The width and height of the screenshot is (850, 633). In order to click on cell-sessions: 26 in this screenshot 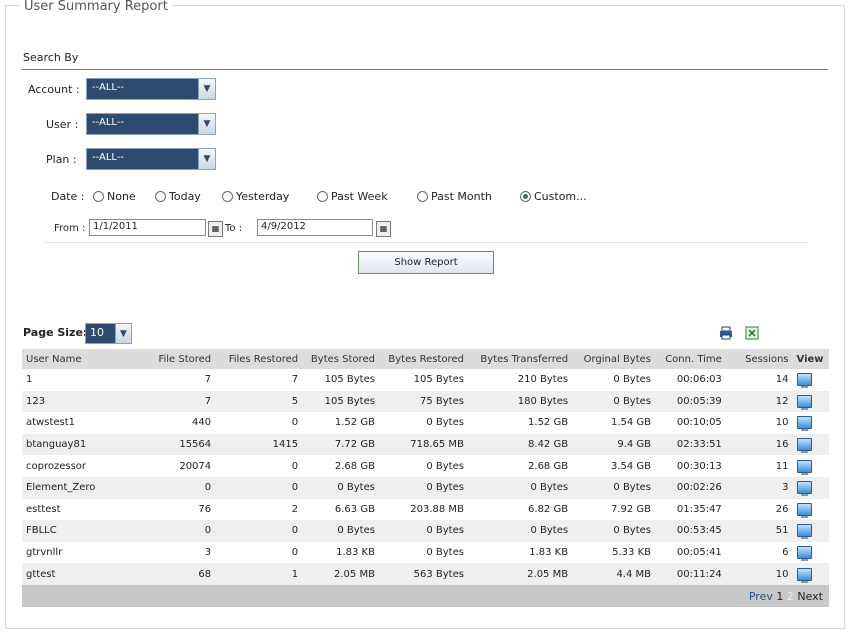, I will do `click(782, 509)`.